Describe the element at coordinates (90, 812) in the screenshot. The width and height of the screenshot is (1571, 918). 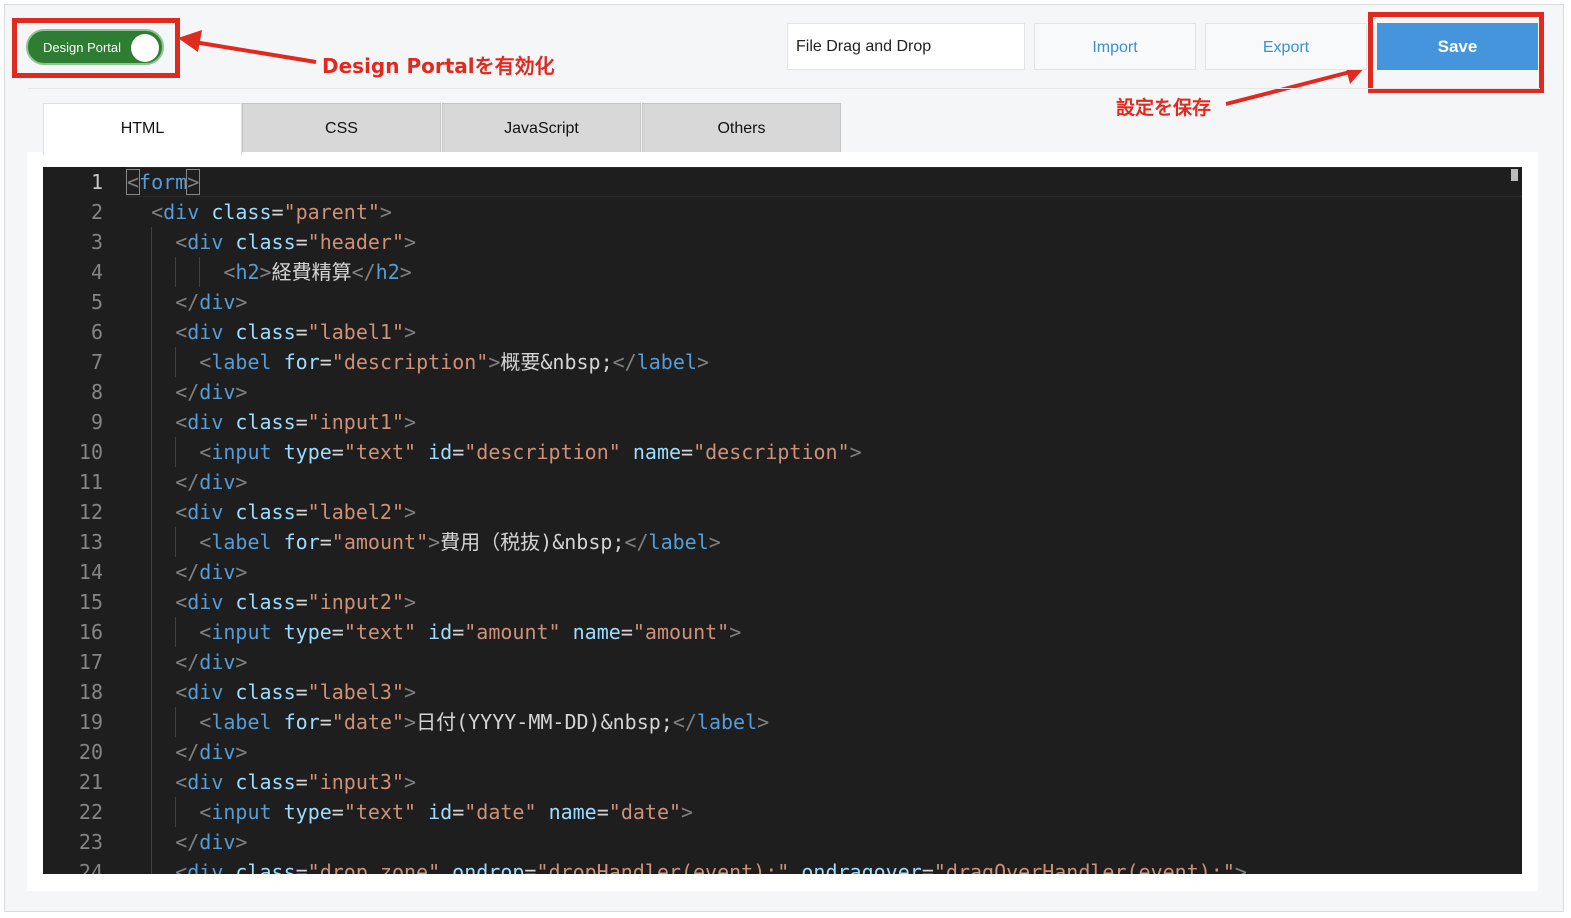
I see `line-number: 22` at that location.